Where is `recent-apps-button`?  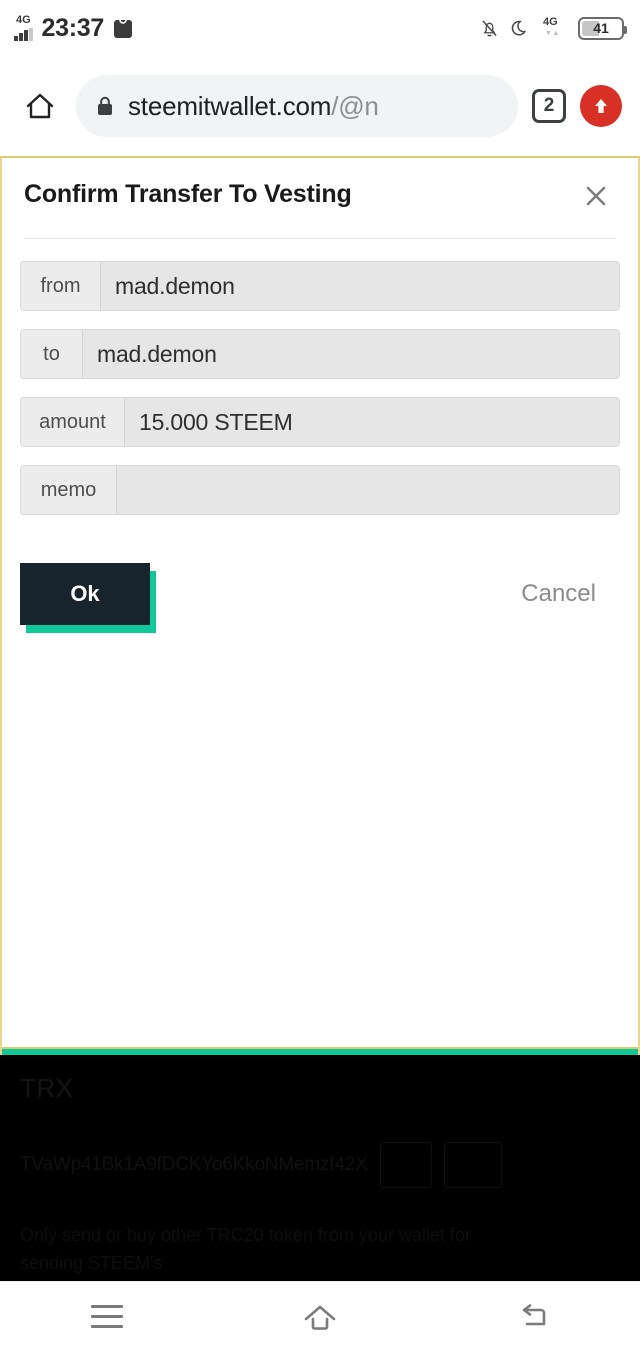
recent-apps-button is located at coordinates (106, 1316).